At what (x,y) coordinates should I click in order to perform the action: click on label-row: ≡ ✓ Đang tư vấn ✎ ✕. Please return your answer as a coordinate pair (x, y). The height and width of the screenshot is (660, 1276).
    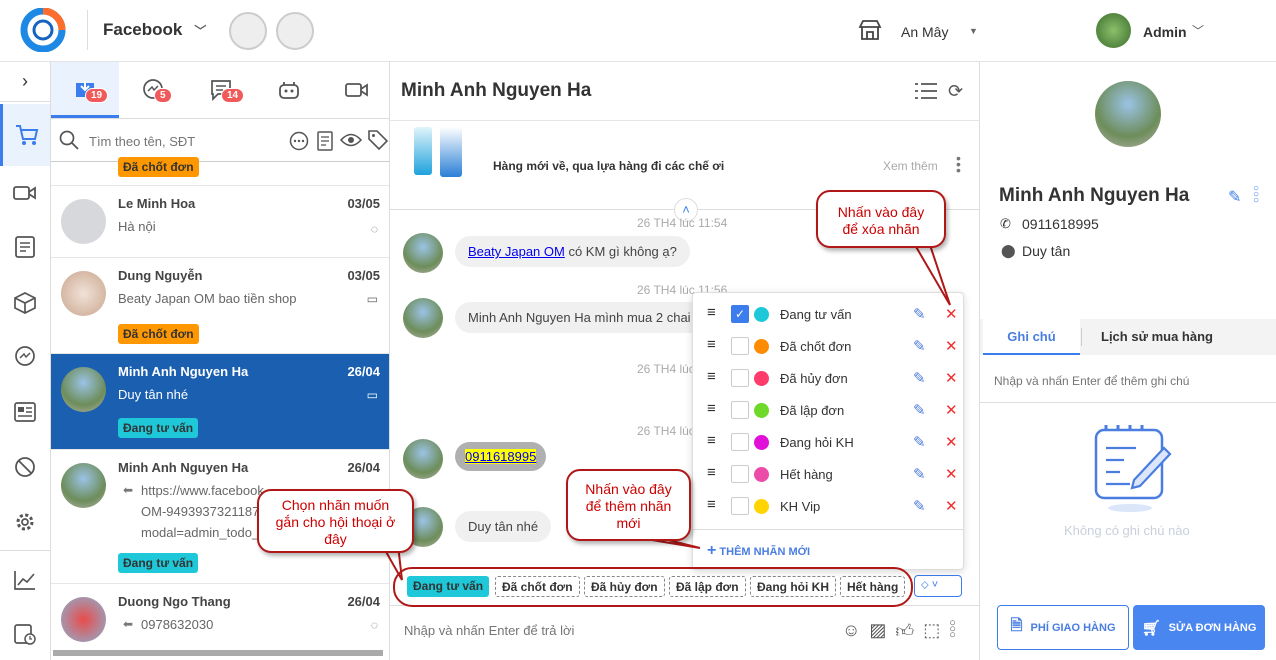
    Looking at the image, I should click on (828, 314).